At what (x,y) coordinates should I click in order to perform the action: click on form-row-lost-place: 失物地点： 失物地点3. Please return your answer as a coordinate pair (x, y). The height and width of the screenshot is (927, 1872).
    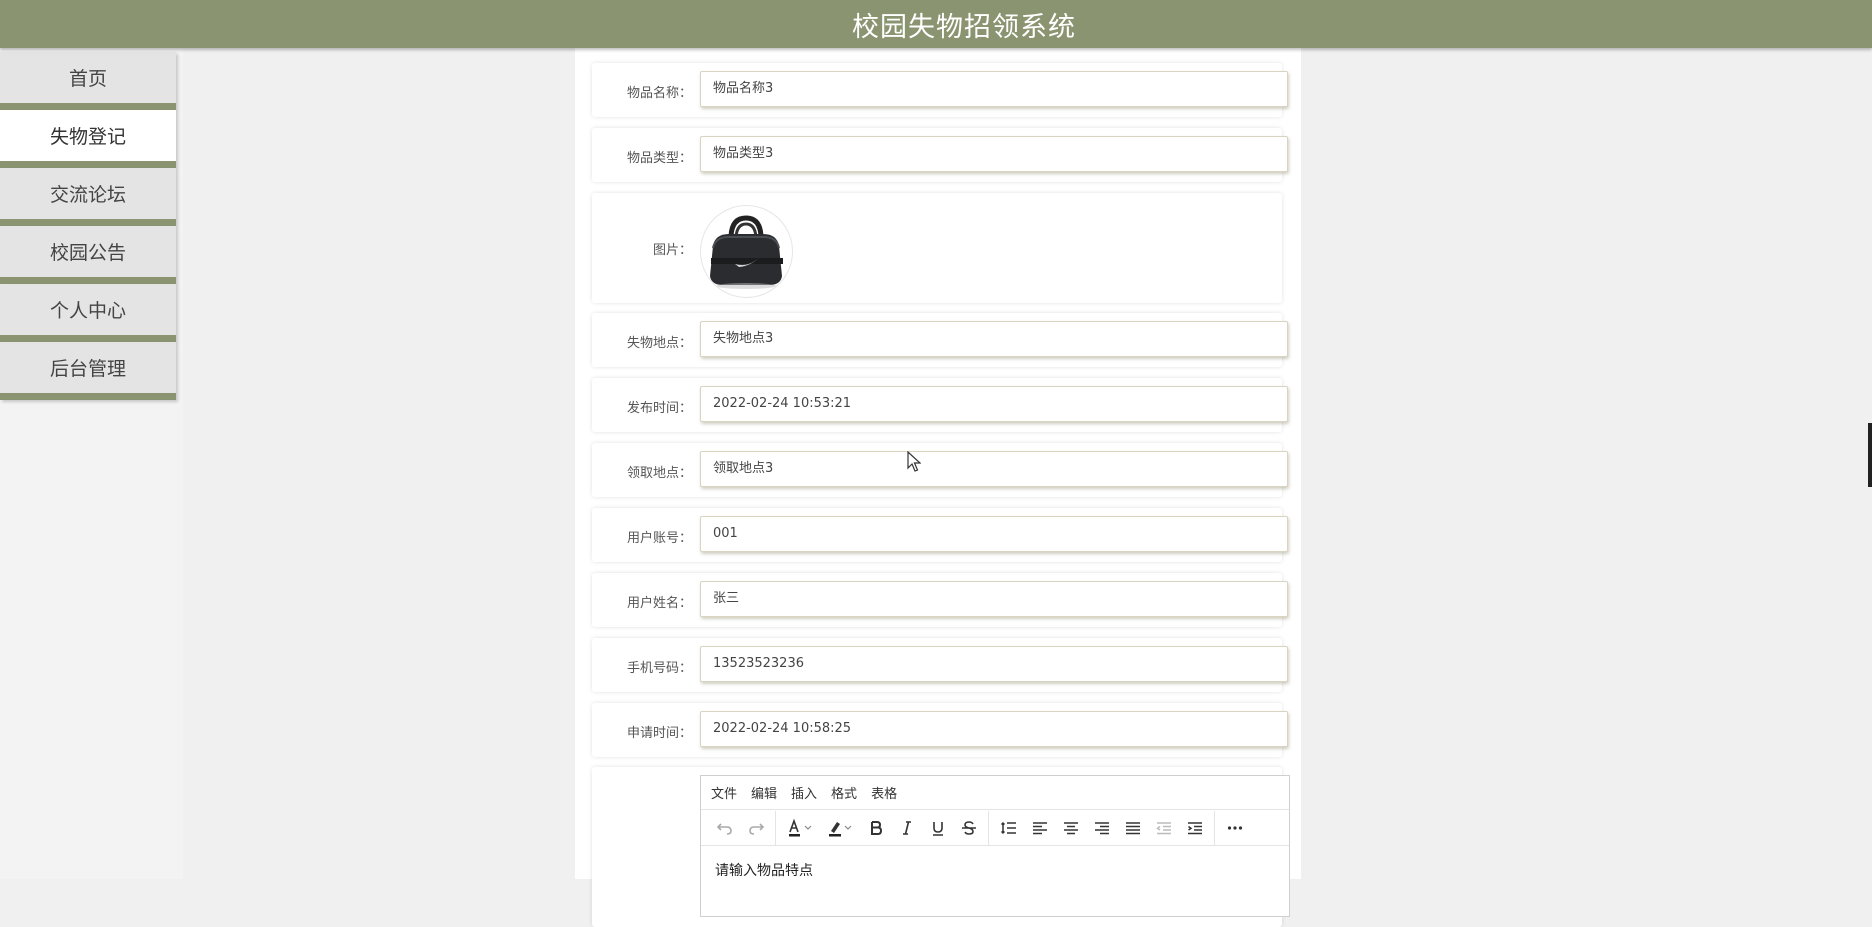
    Looking at the image, I should click on (940, 340).